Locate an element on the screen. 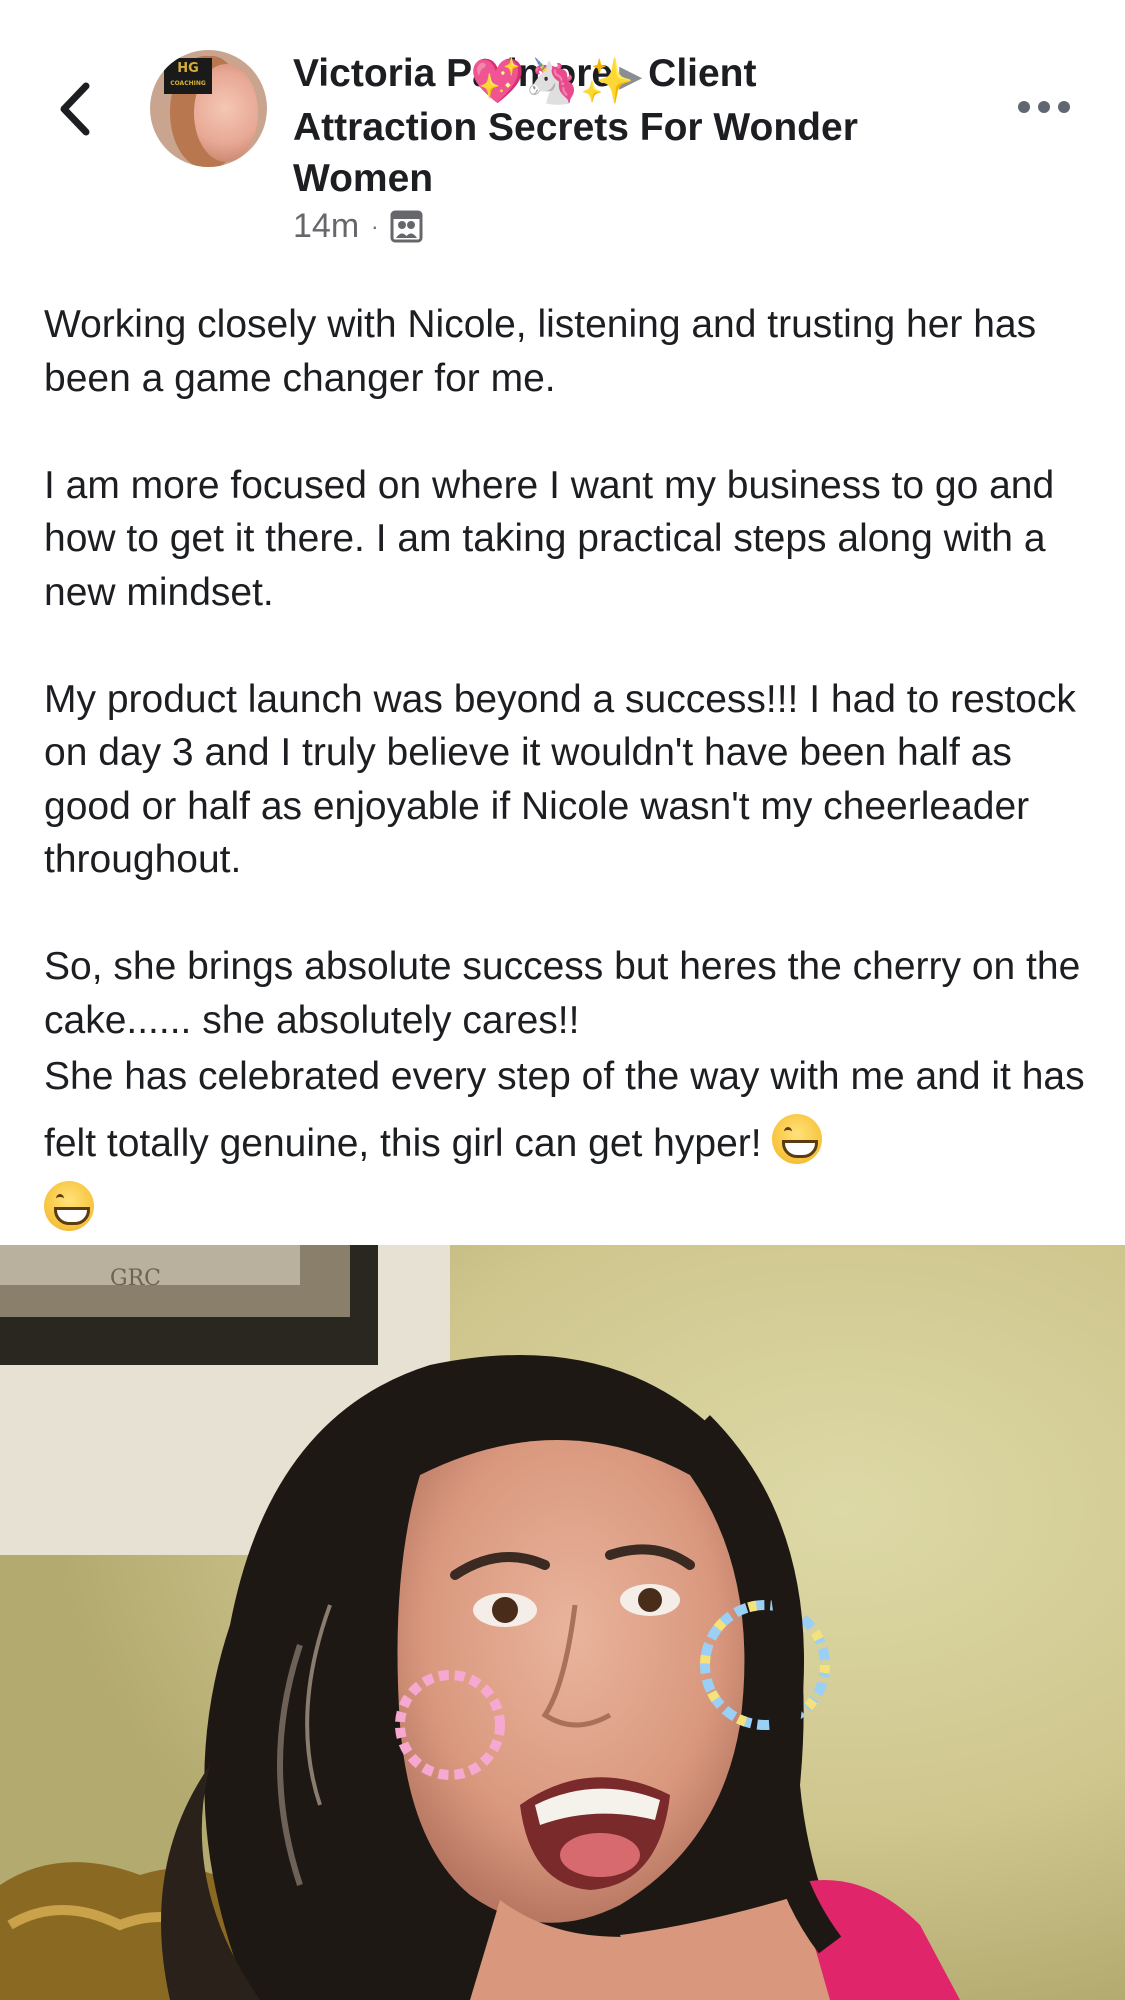 The image size is (1125, 2000). post-time: 14m is located at coordinates (326, 226).